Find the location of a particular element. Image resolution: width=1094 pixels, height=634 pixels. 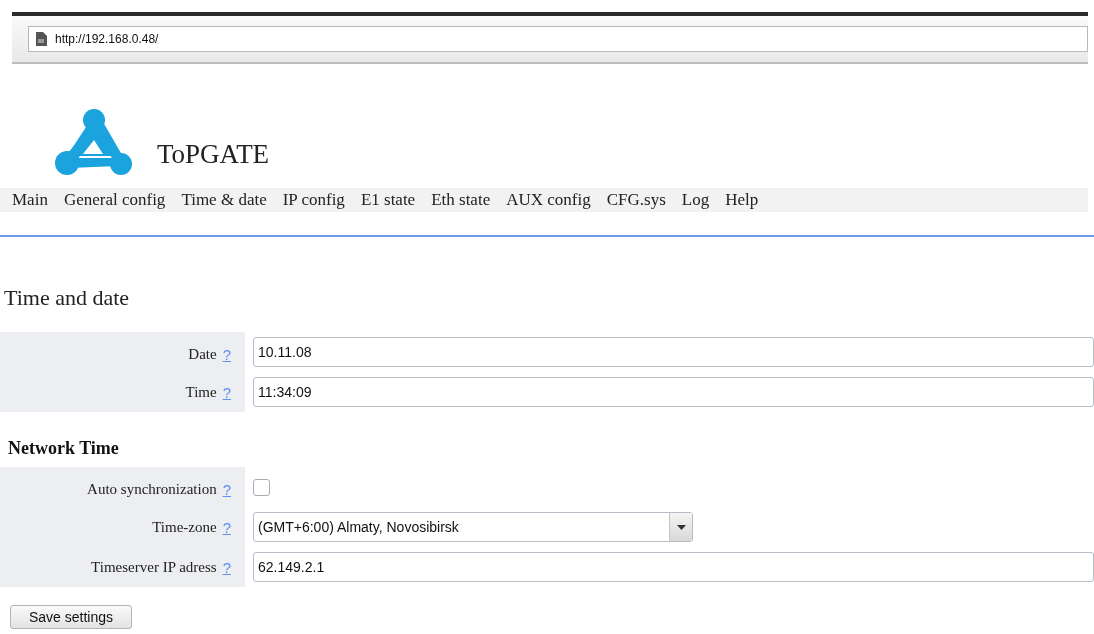

address-bar: http://192.168.0.48/ is located at coordinates (558, 39).